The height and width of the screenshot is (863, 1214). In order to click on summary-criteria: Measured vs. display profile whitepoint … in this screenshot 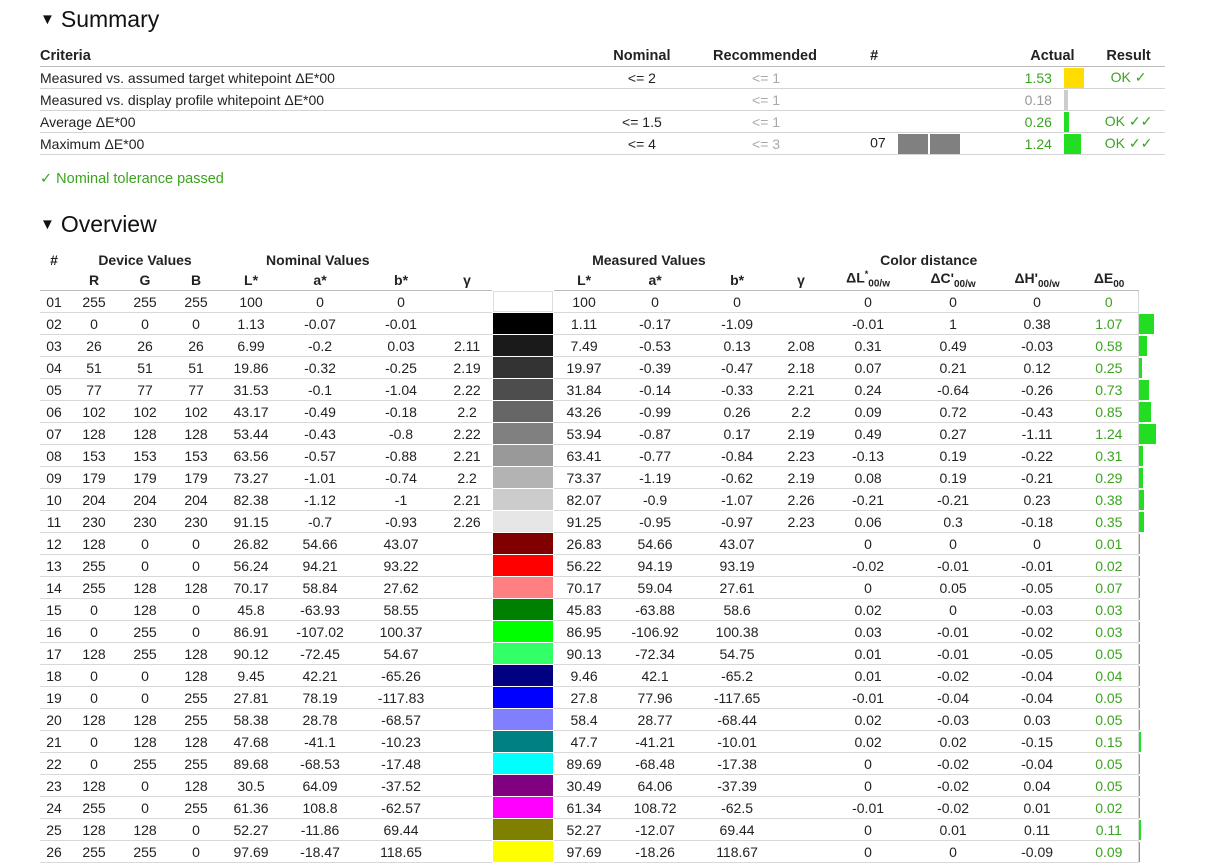, I will do `click(263, 99)`.